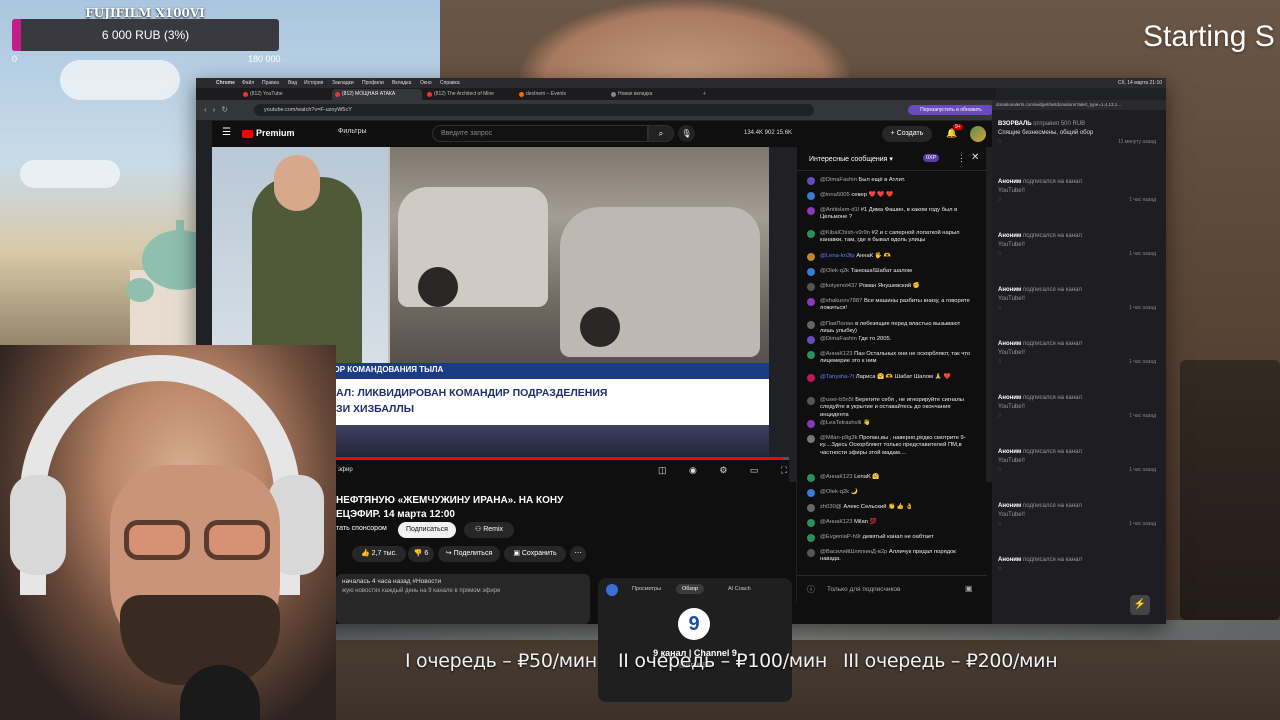  What do you see at coordinates (534, 110) in the screenshot?
I see `address-bar: youtube.com/watch?v=F-uzoyW5cY` at bounding box center [534, 110].